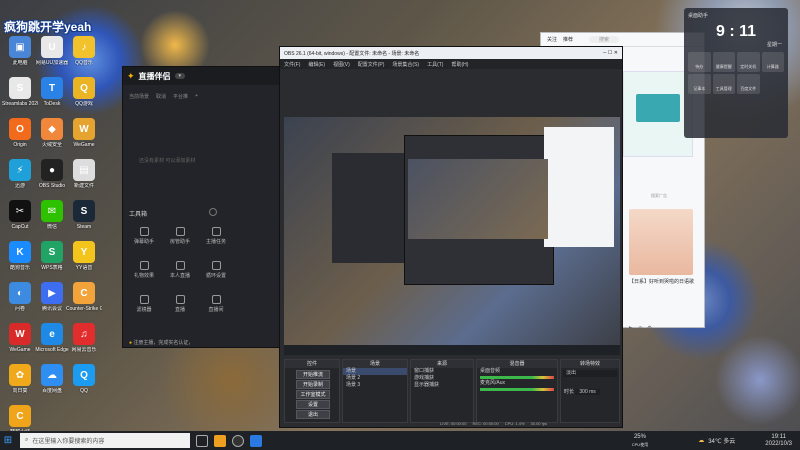 This screenshot has height=450, width=800. What do you see at coordinates (20, 252) in the screenshot?
I see `desktop-icon-glyph: K` at bounding box center [20, 252].